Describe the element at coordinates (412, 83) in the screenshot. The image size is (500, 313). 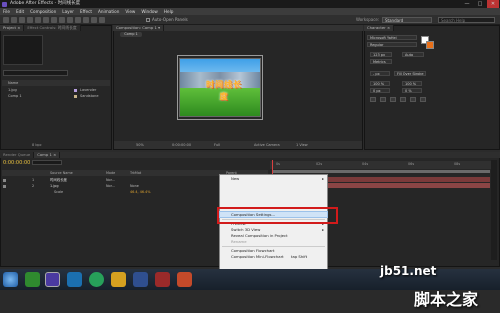
I see `horizontal-scale-field: 100 %` at that location.